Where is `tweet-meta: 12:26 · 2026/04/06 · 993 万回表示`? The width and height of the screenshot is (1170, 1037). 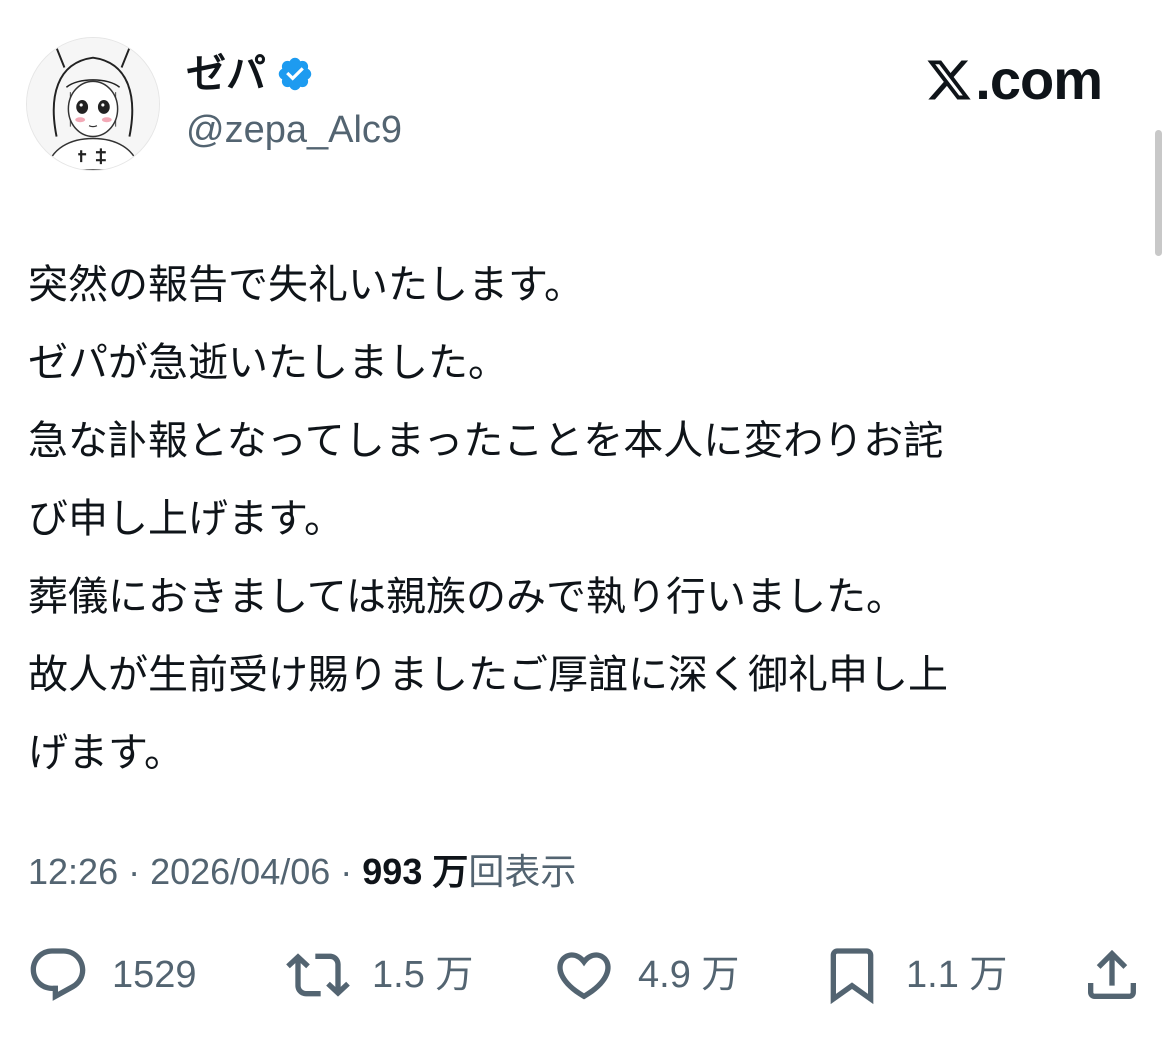
tweet-meta: 12:26 · 2026/04/06 · 993 万回表示 is located at coordinates (302, 872).